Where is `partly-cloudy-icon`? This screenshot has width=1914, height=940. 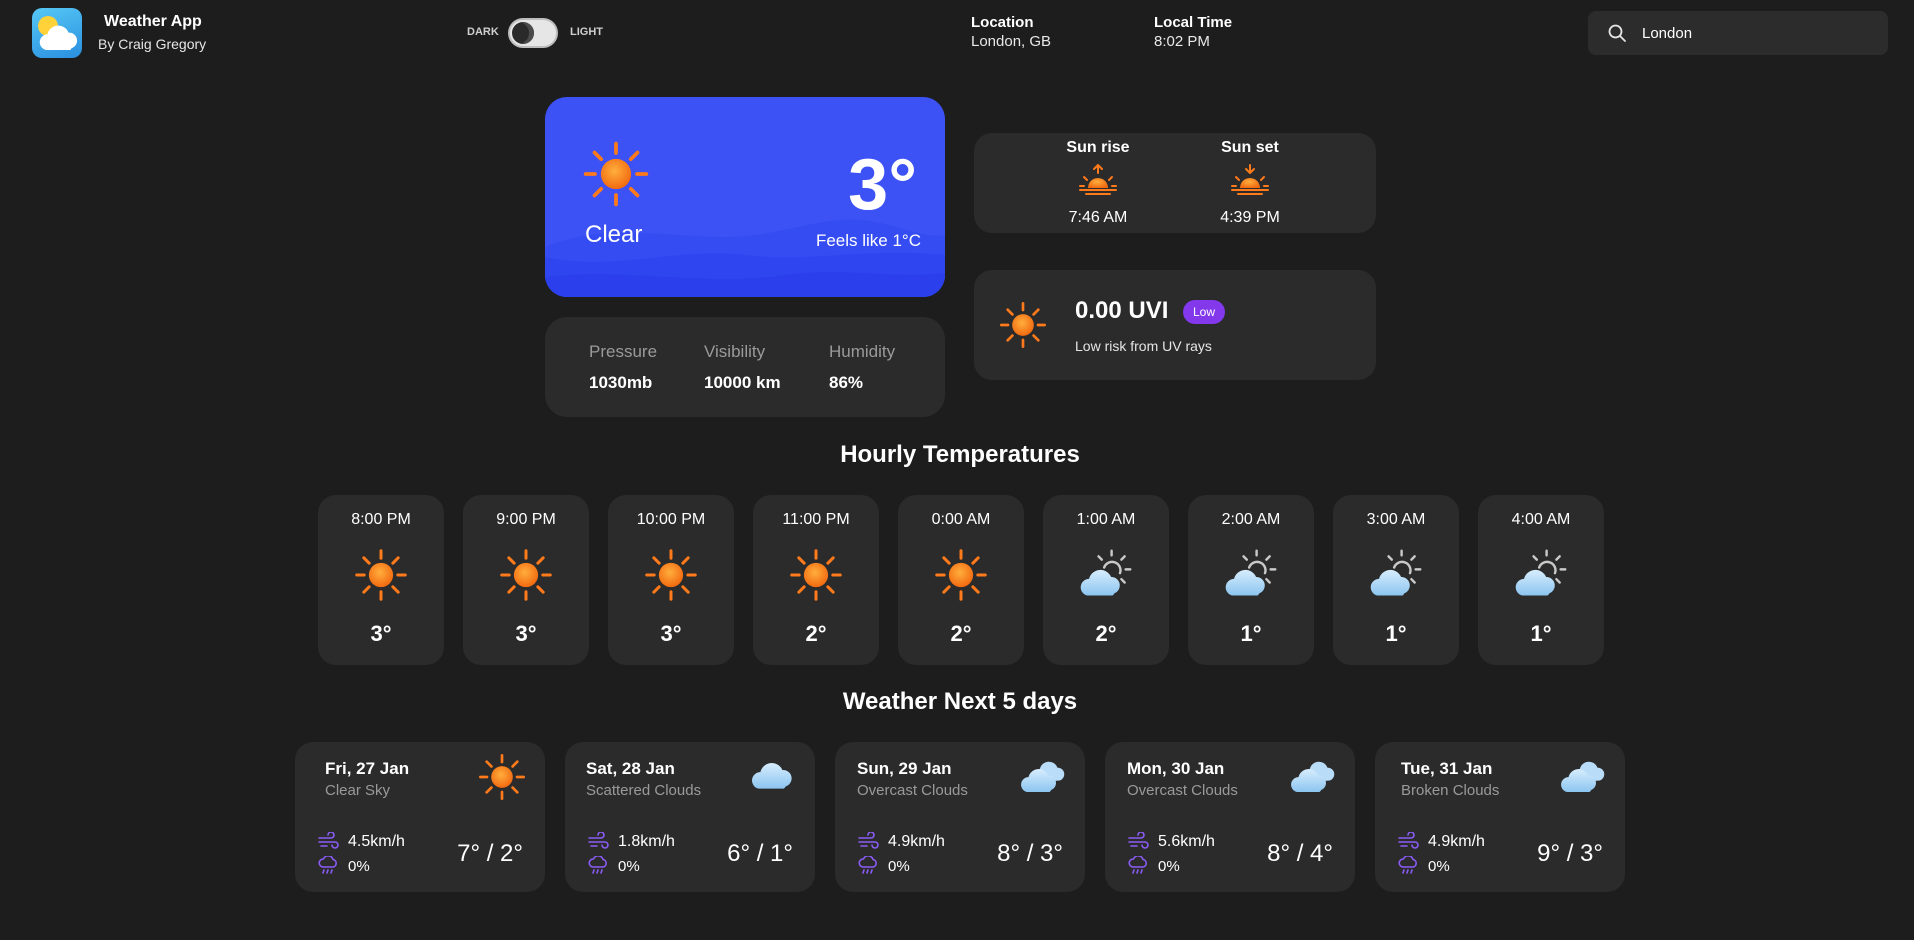
partly-cloudy-icon is located at coordinates (58, 33).